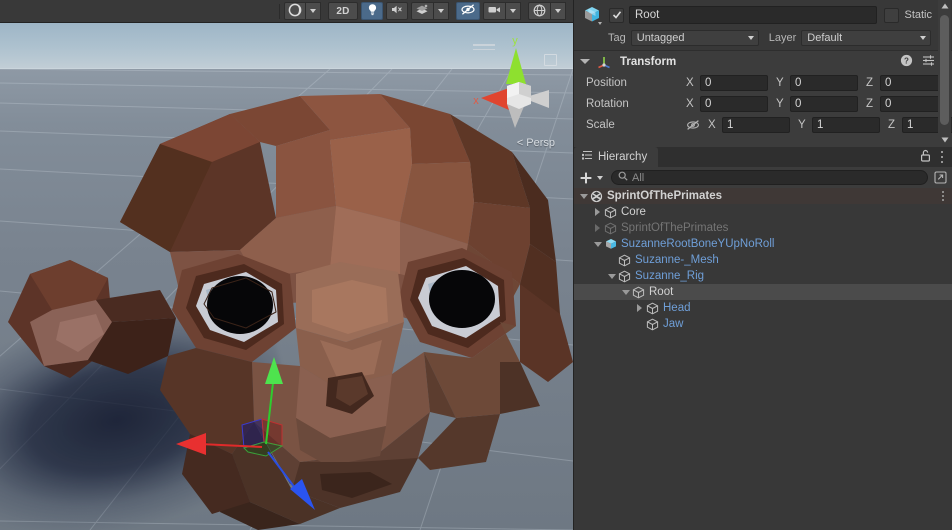 Image resolution: width=952 pixels, height=530 pixels. What do you see at coordinates (763, 324) in the screenshot?
I see `hierarchy-item-jaw: Jaw` at bounding box center [763, 324].